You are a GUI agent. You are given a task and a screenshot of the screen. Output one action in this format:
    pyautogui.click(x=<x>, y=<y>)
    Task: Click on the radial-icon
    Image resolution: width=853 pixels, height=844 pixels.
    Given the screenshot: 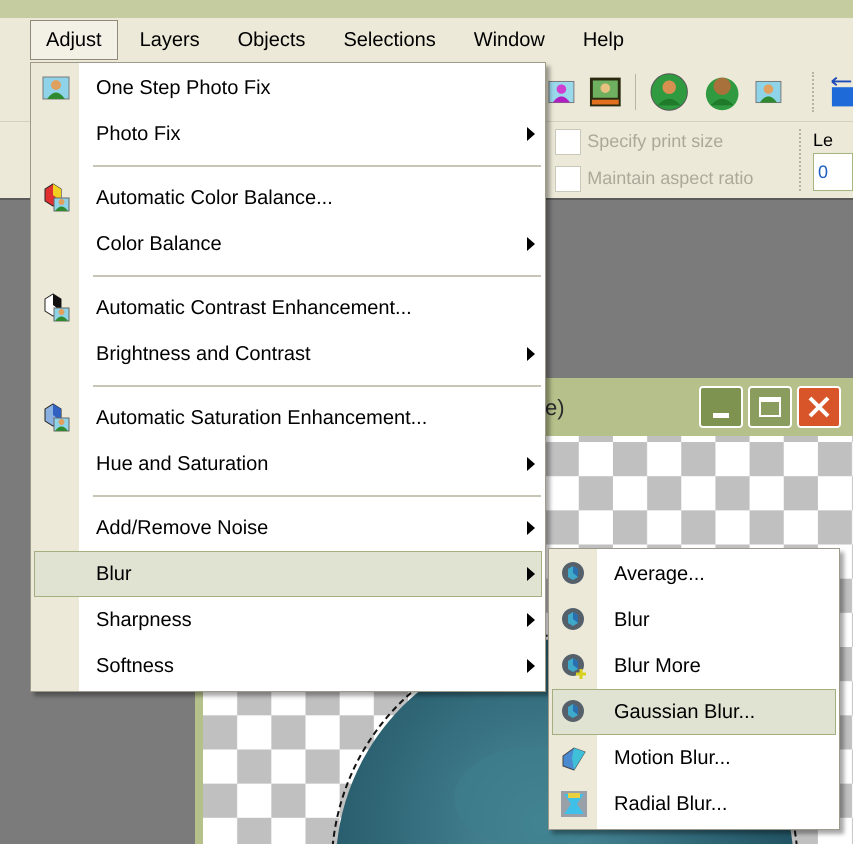 What is the action you would take?
    pyautogui.click(x=574, y=804)
    